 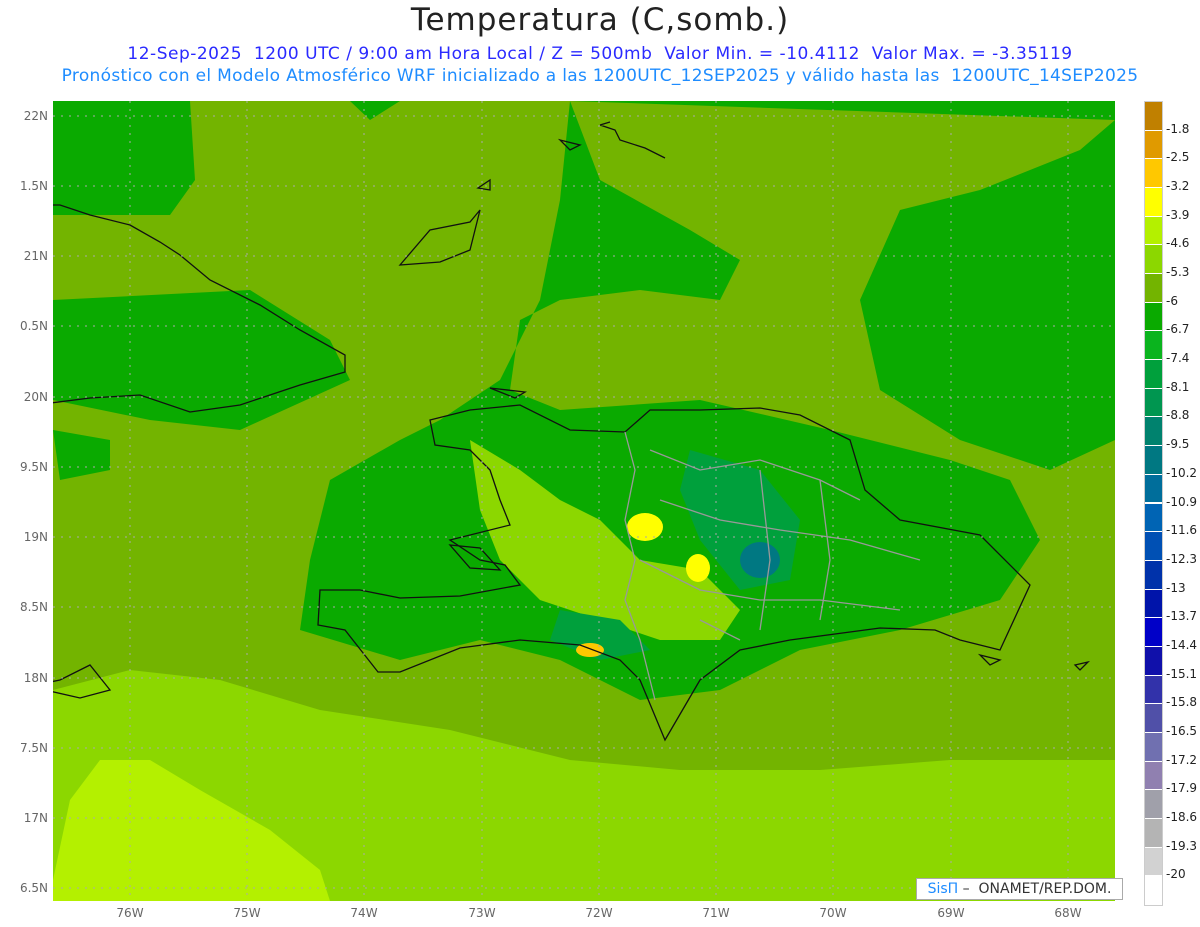 I want to click on colorbar-label: -8.1, so click(x=1178, y=386).